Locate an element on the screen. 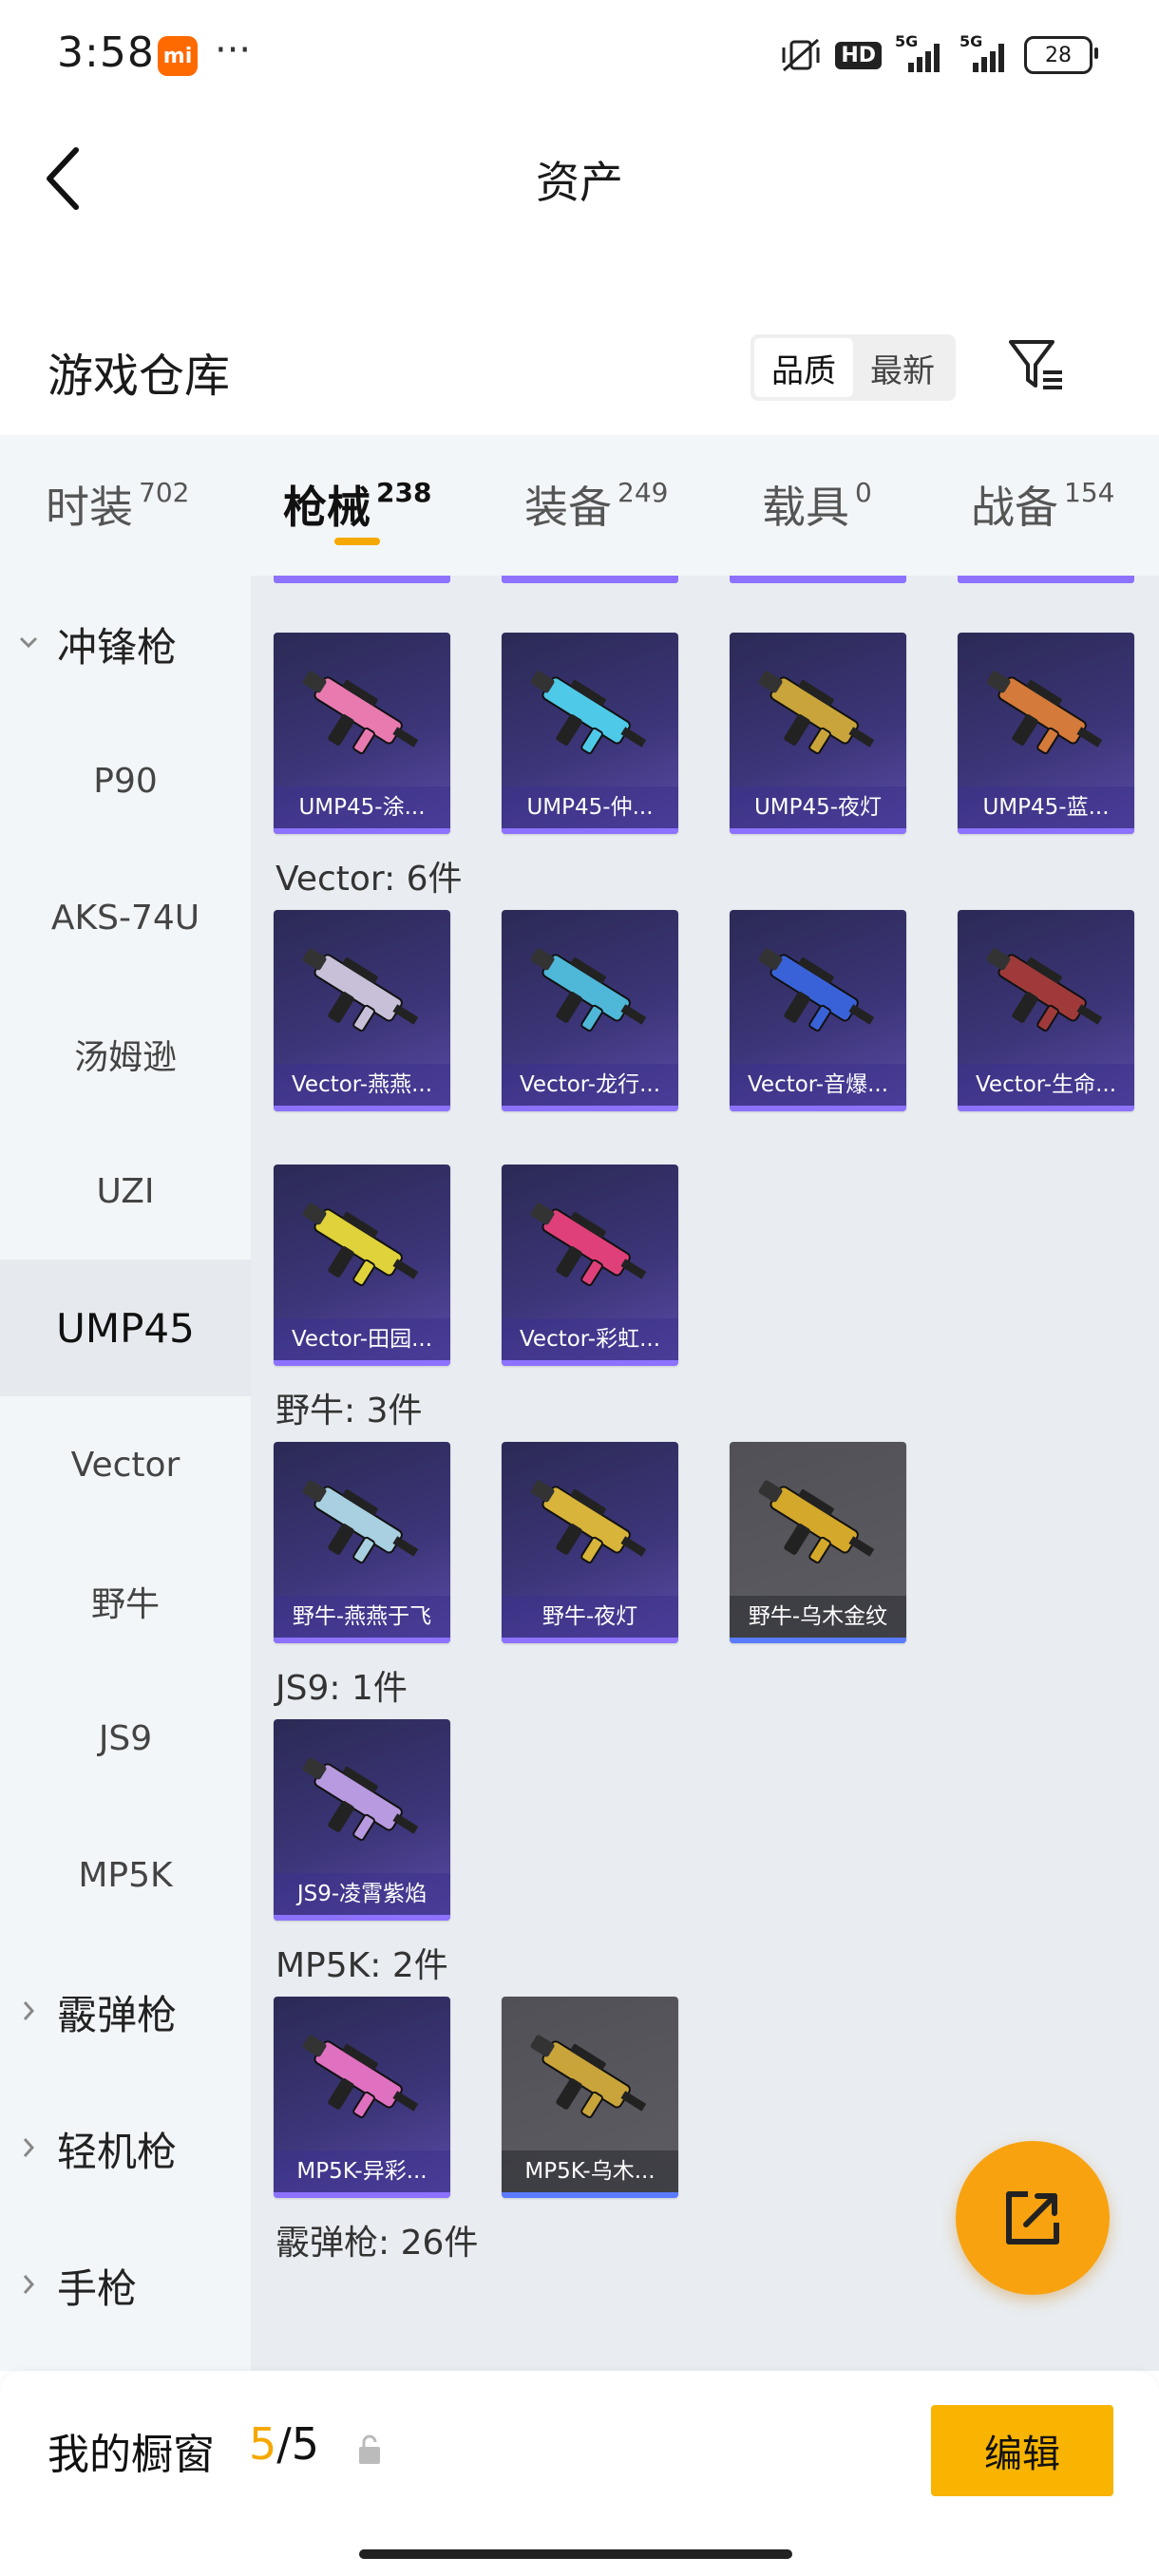  skin-name: UMP45-夜灯 is located at coordinates (818, 807).